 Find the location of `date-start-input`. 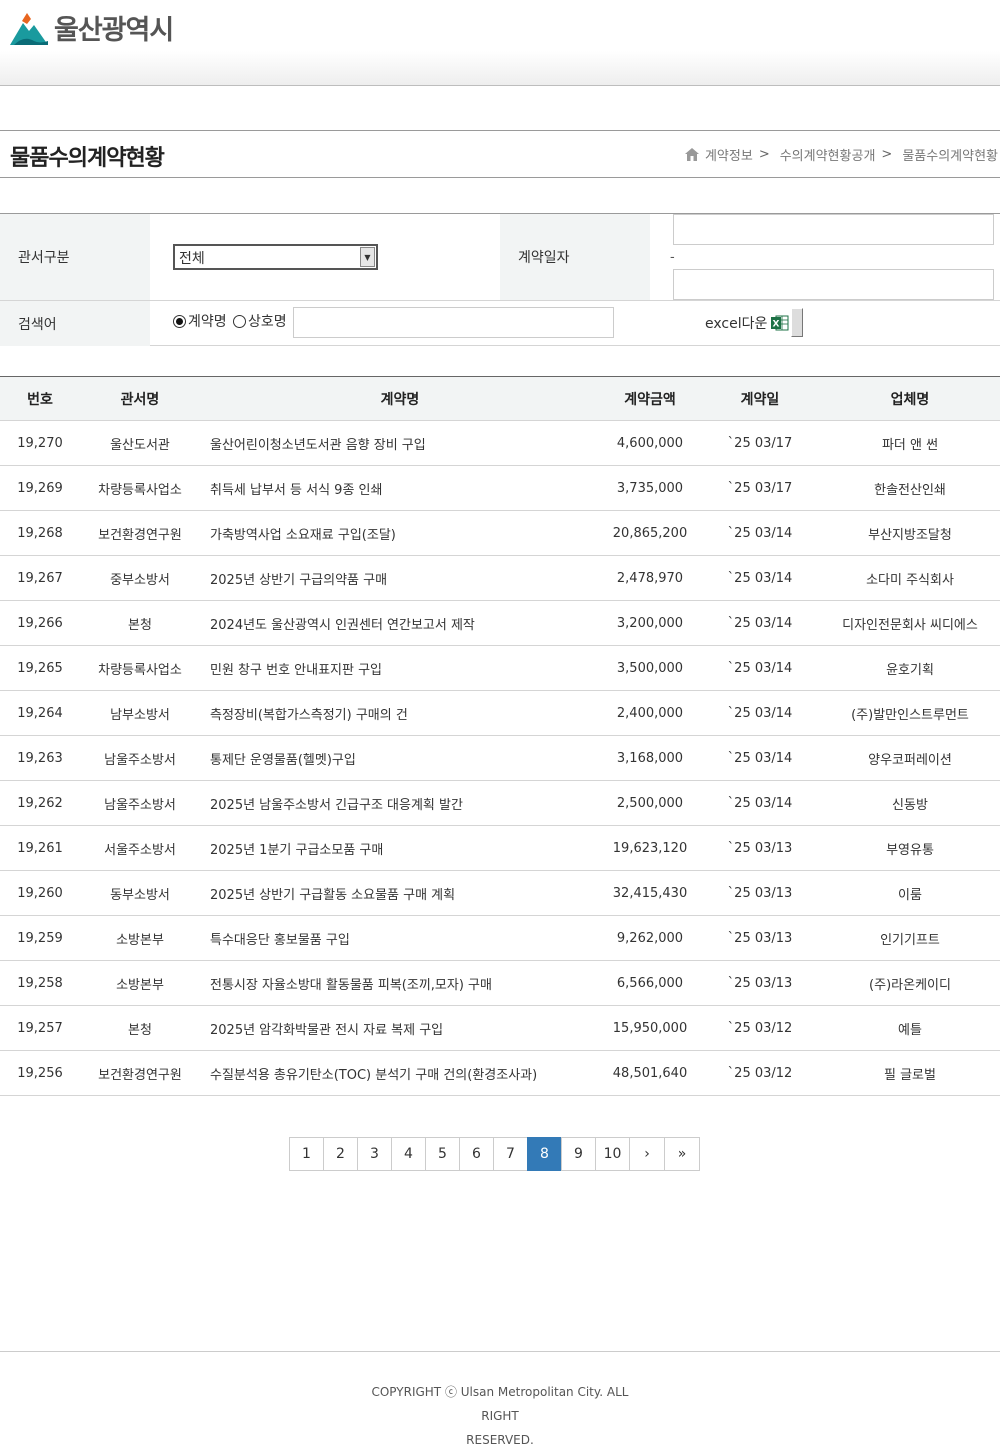

date-start-input is located at coordinates (833, 229).